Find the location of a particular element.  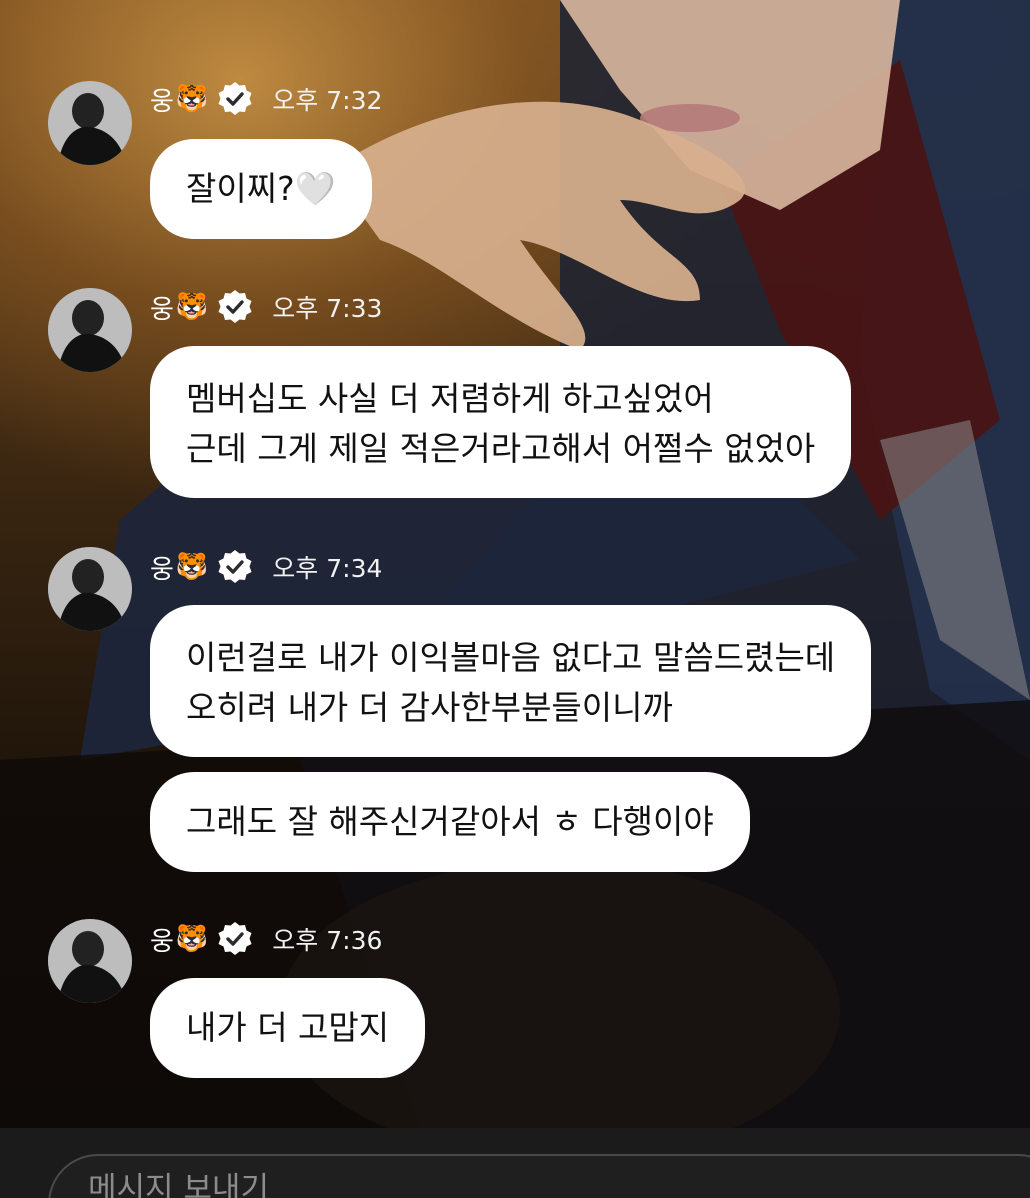

message-input-bar is located at coordinates (515, 1163).